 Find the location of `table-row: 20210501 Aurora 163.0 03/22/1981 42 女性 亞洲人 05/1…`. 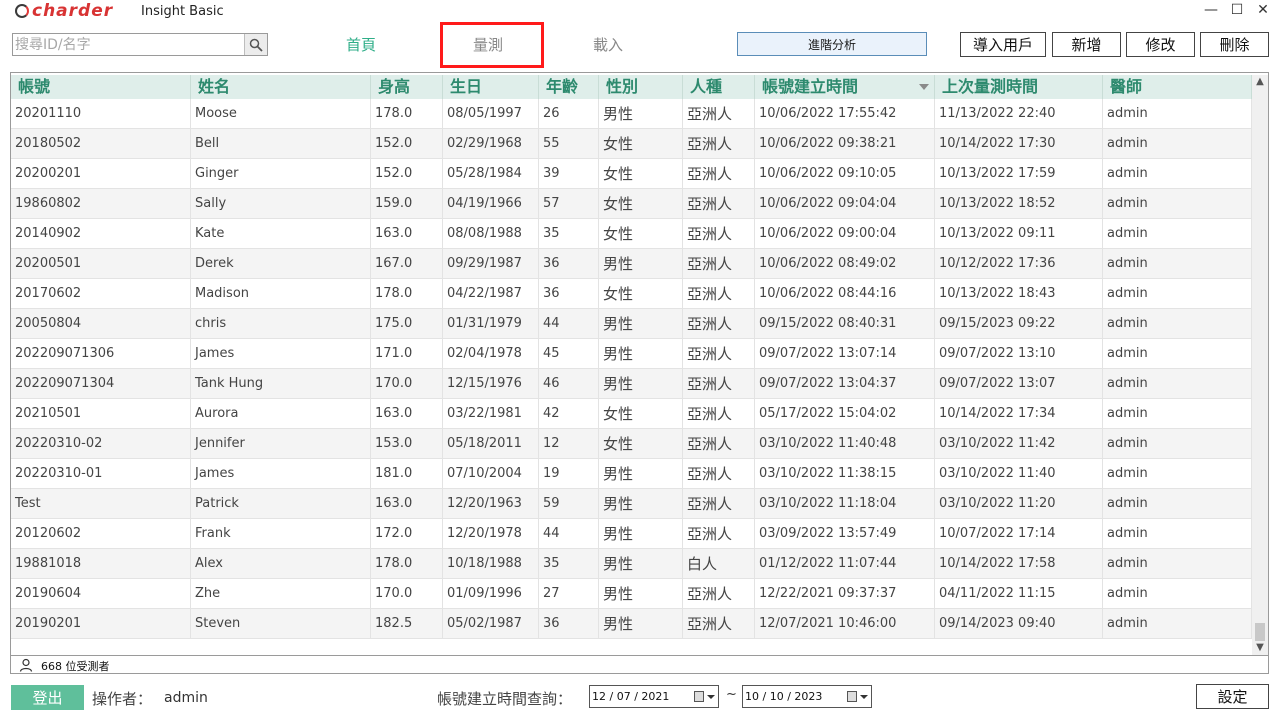

table-row: 20210501 Aurora 163.0 03/22/1981 42 女性 亞洲人 05/1… is located at coordinates (631, 414).